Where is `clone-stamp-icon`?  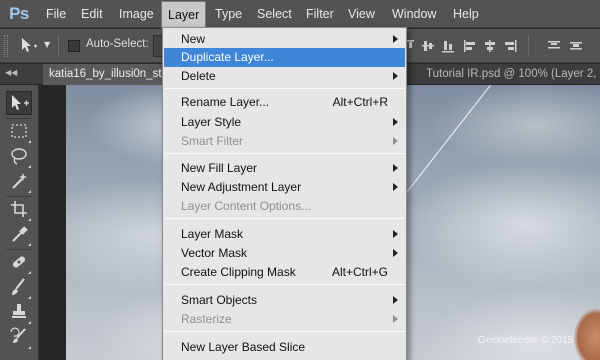 clone-stamp-icon is located at coordinates (19, 313).